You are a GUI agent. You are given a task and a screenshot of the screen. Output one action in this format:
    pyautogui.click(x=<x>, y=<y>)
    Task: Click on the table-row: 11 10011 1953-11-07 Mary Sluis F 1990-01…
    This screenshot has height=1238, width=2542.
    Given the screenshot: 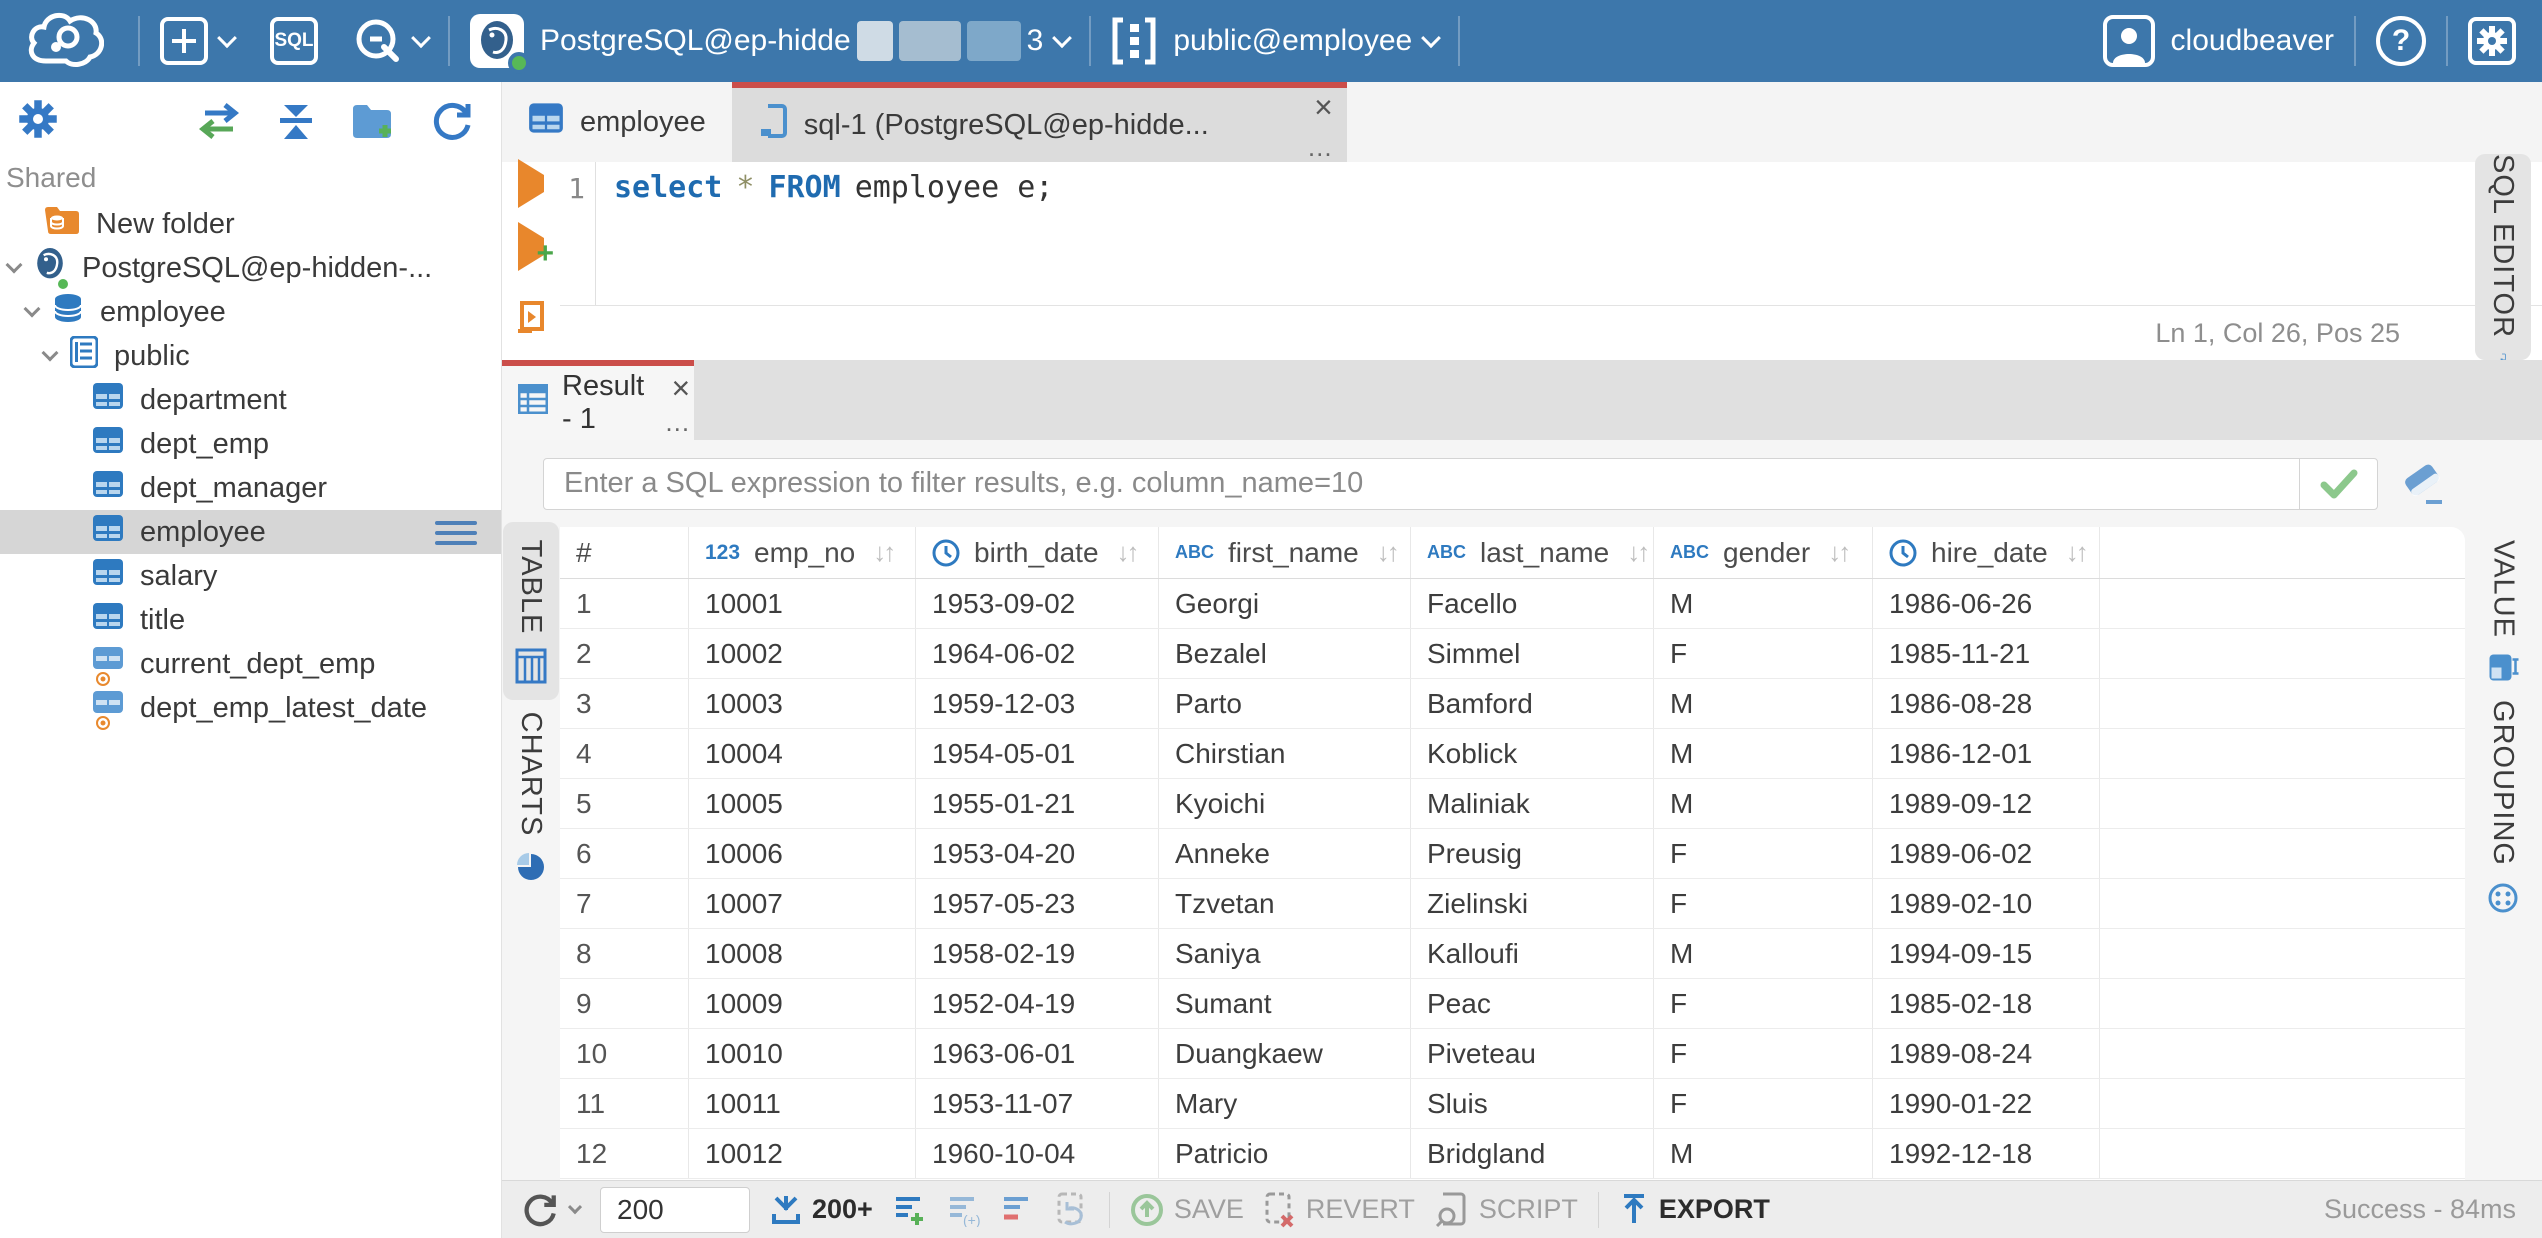 What is the action you would take?
    pyautogui.click(x=1512, y=1104)
    